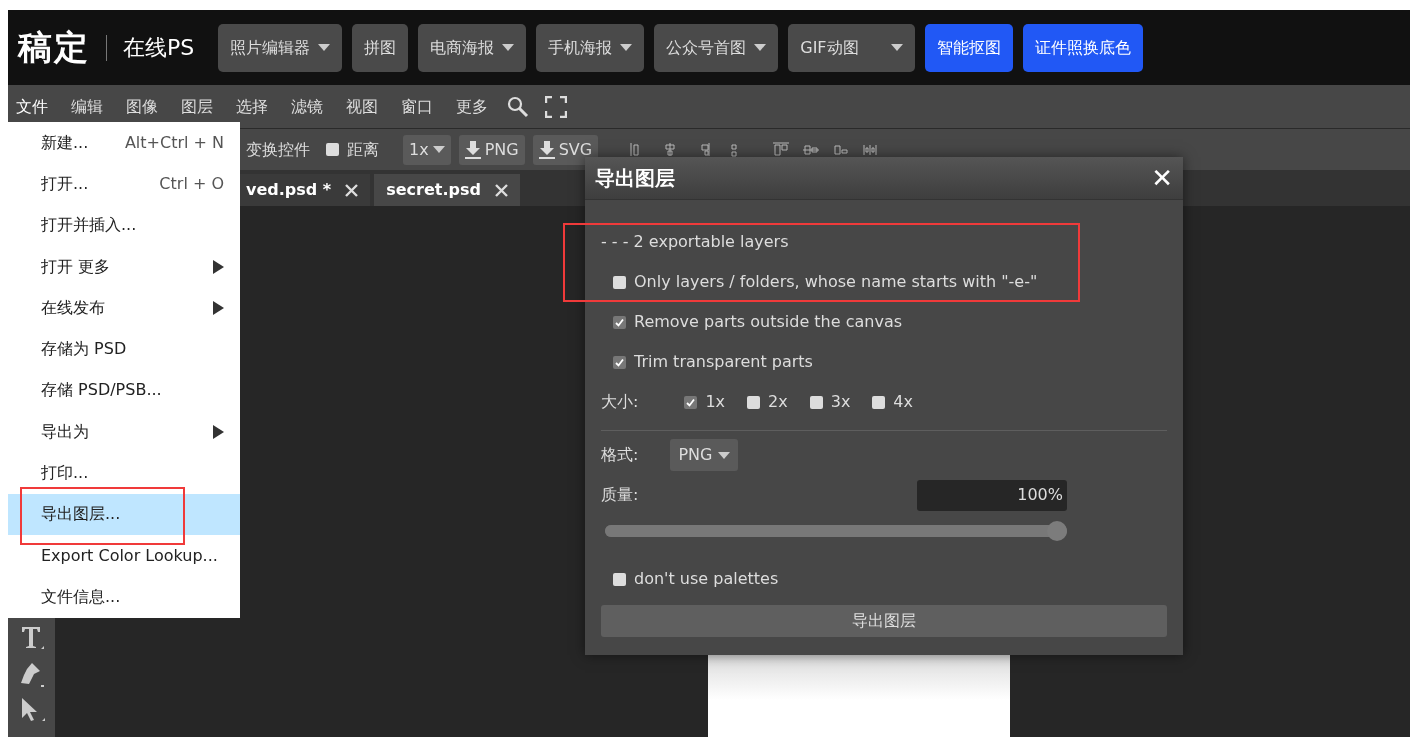  Describe the element at coordinates (54, 47) in the screenshot. I see `logo: 稿定` at that location.